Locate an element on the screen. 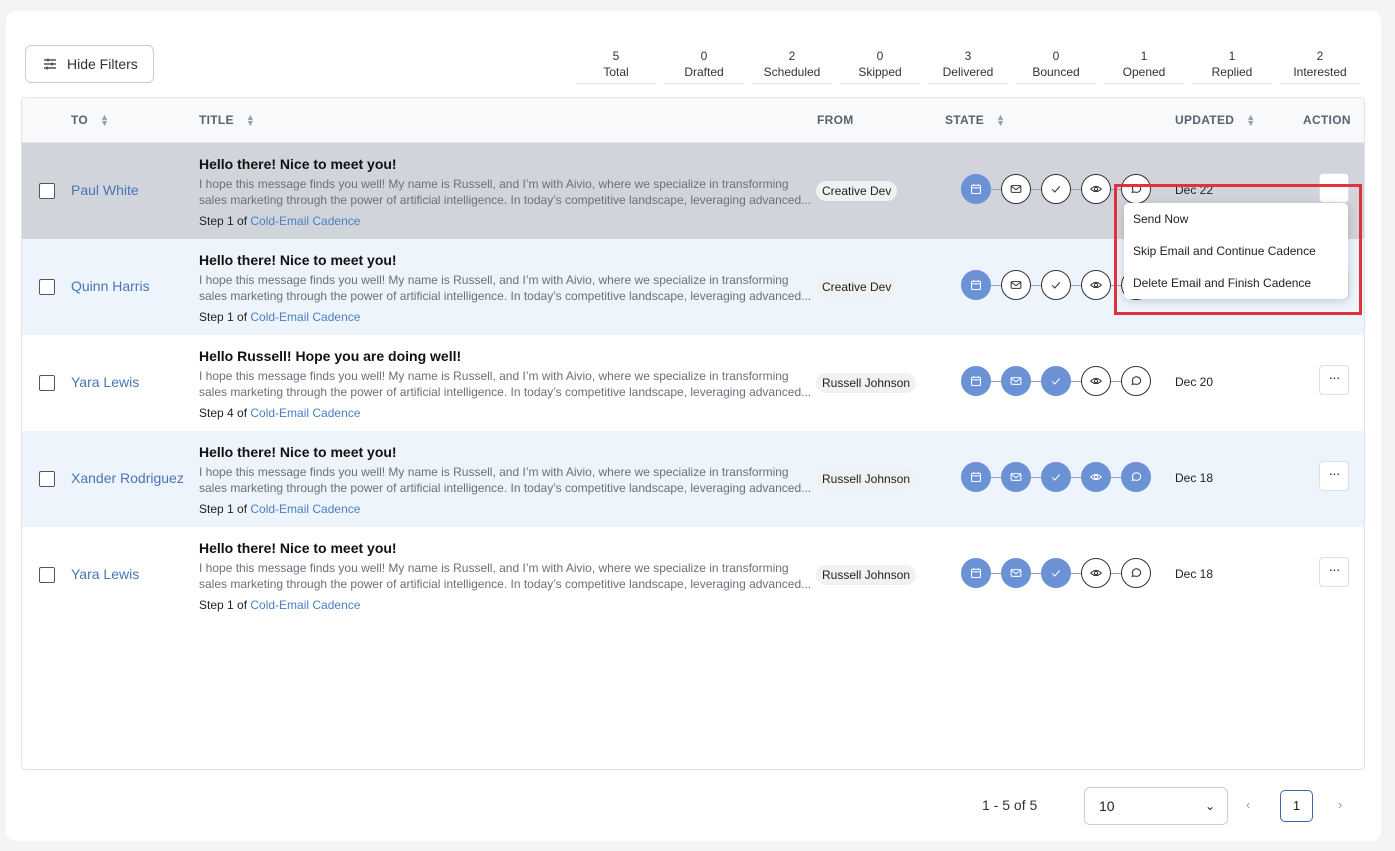 The width and height of the screenshot is (1395, 851). recipient-name: Paul White is located at coordinates (105, 190).